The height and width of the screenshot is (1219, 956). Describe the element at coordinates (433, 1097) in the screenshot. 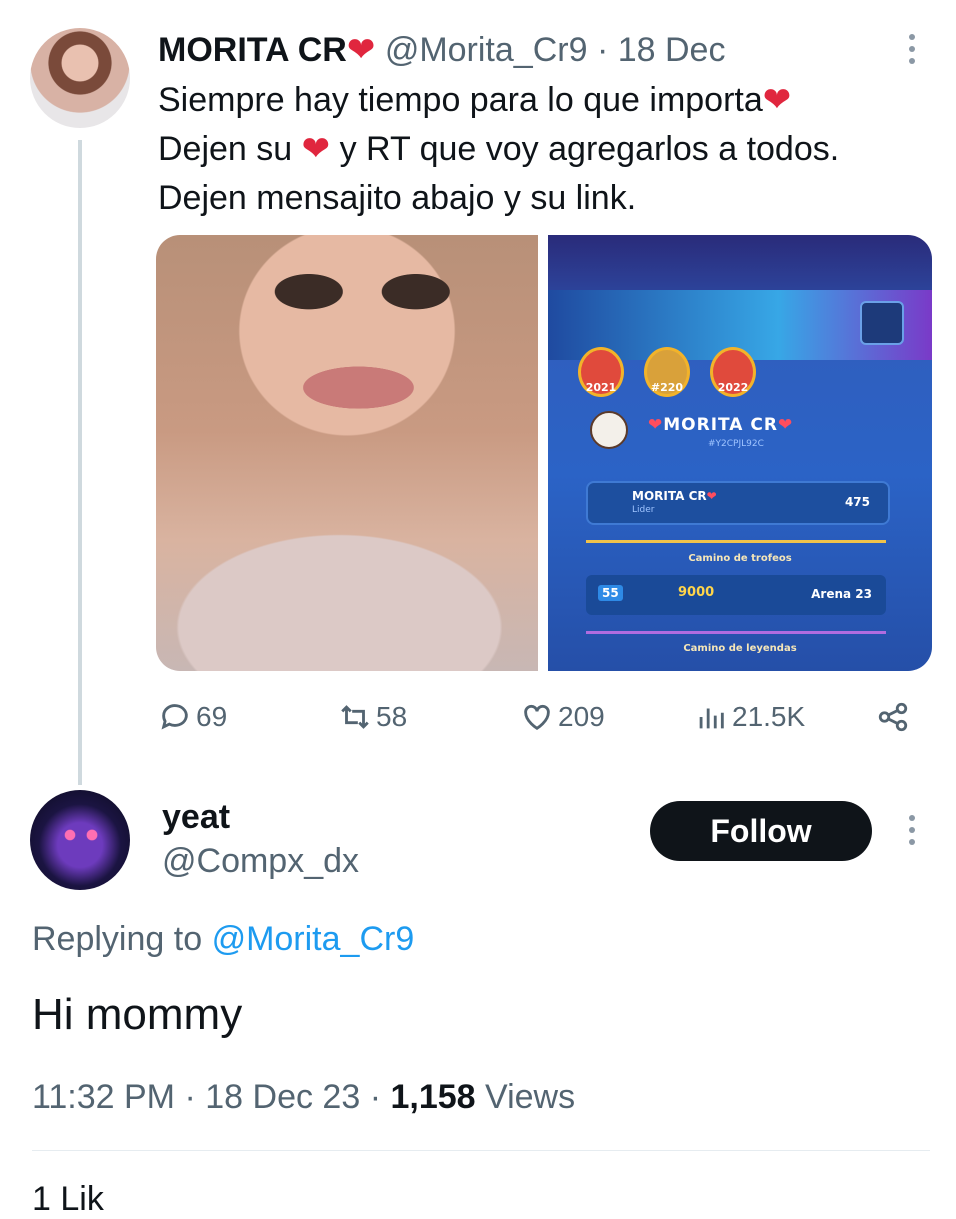

I see `reply-views-count: 1,158` at that location.